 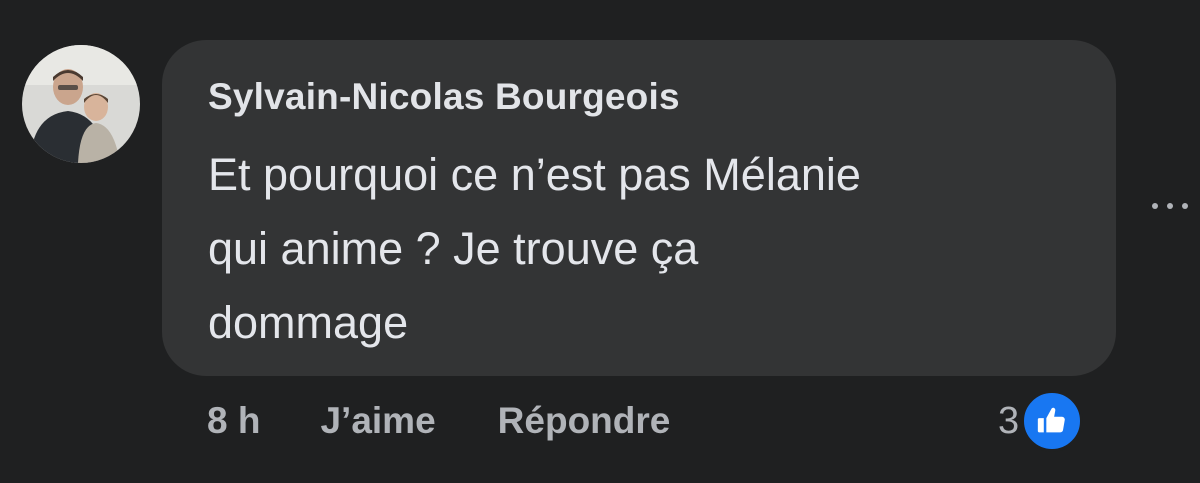 What do you see at coordinates (584, 421) in the screenshot?
I see `reply-button: Répondre` at bounding box center [584, 421].